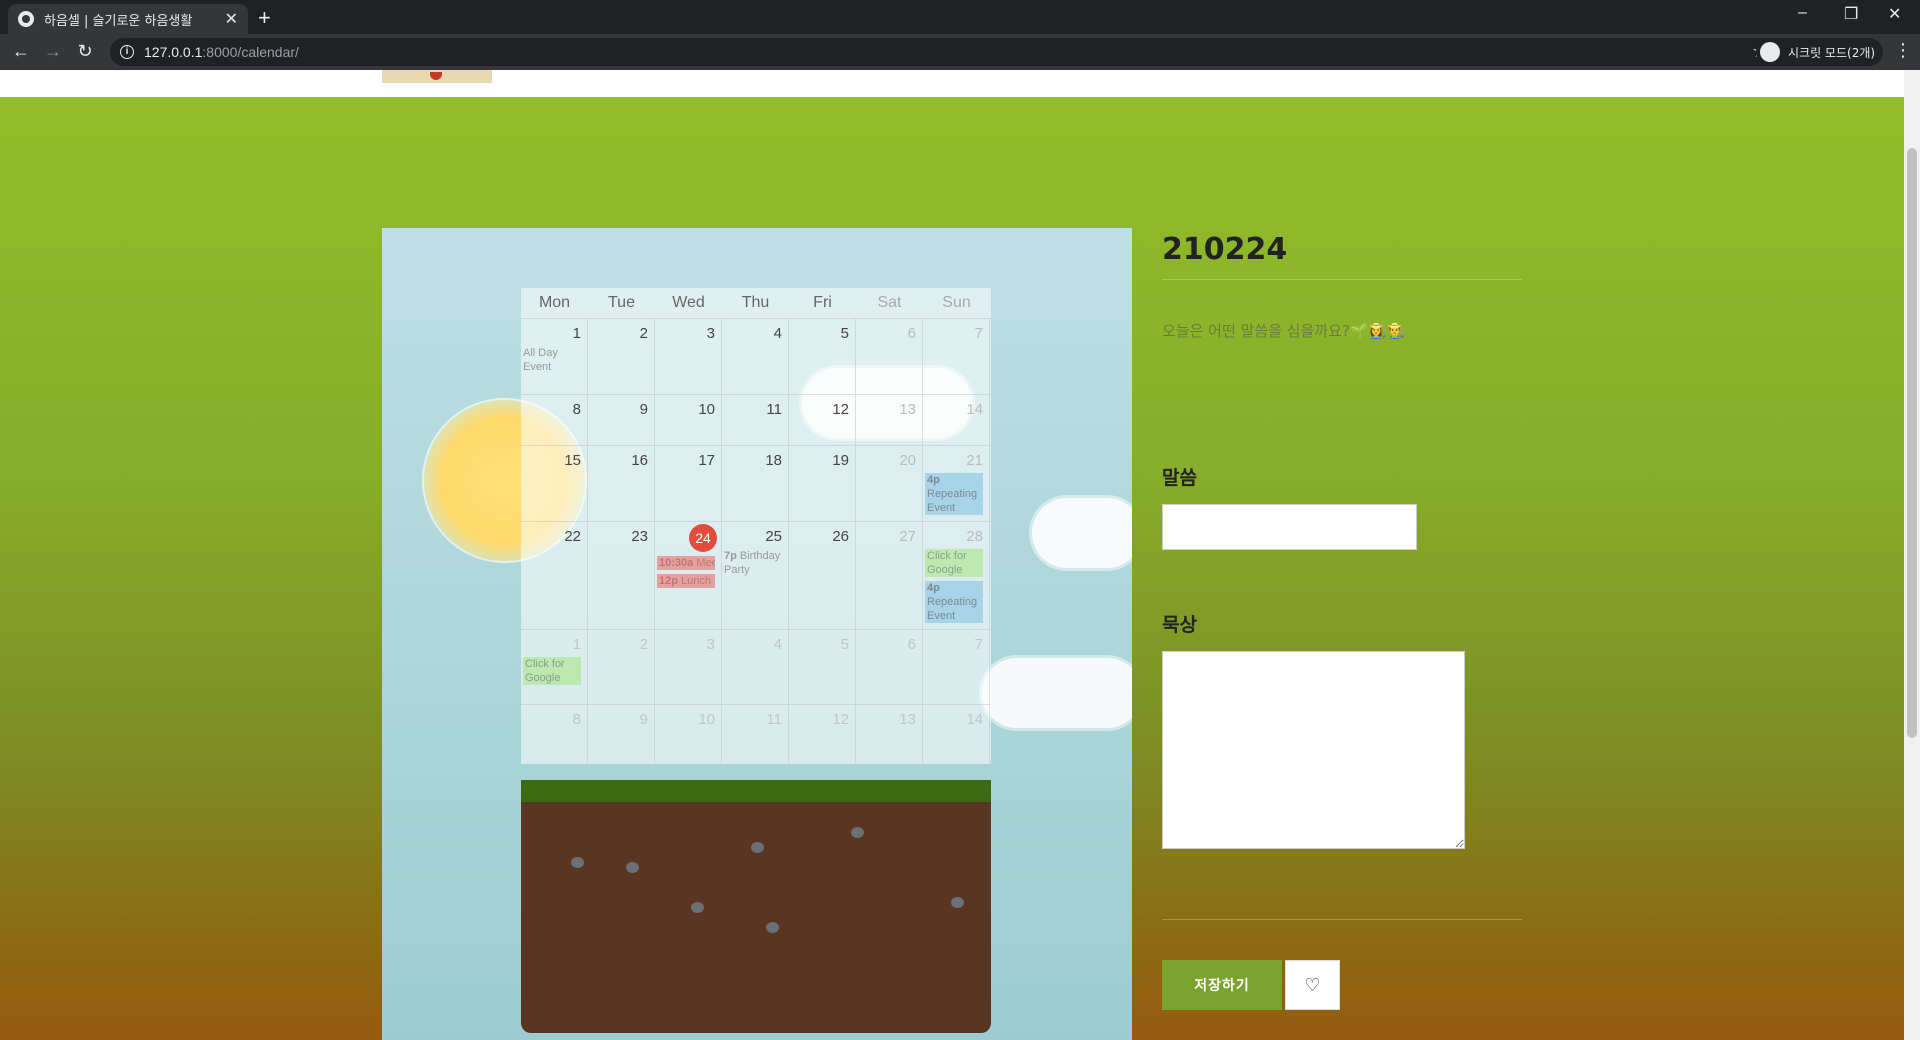 The image size is (1920, 1040). I want to click on browser-menu-icon: ⋮, so click(1903, 50).